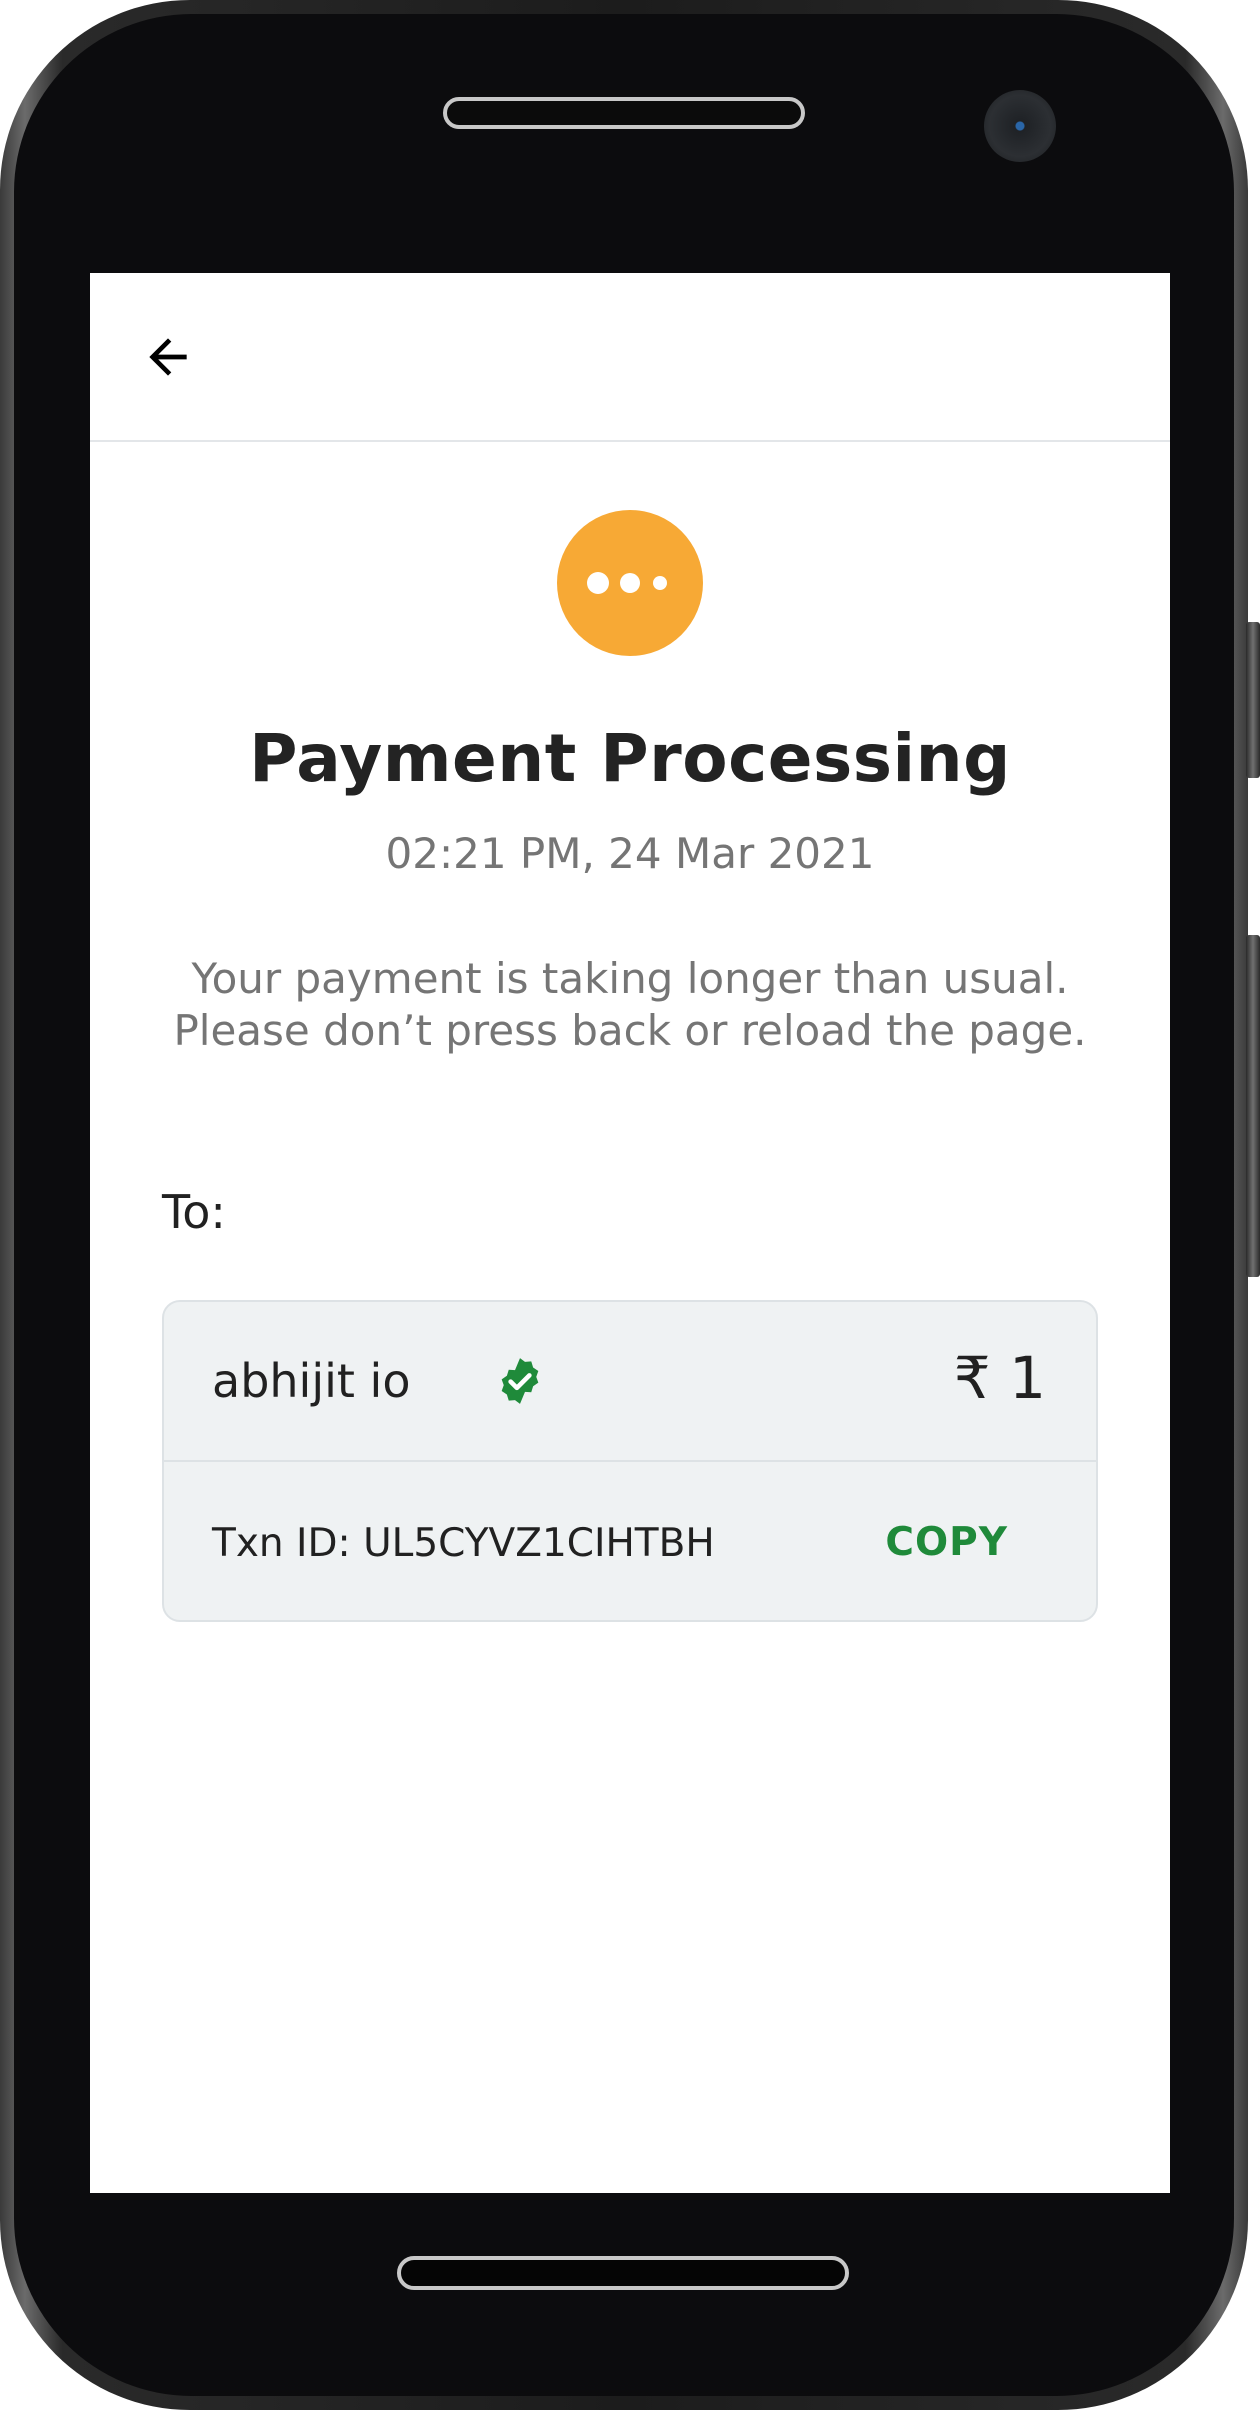 The image size is (1260, 2415). What do you see at coordinates (1253, 1106) in the screenshot?
I see `power-button` at bounding box center [1253, 1106].